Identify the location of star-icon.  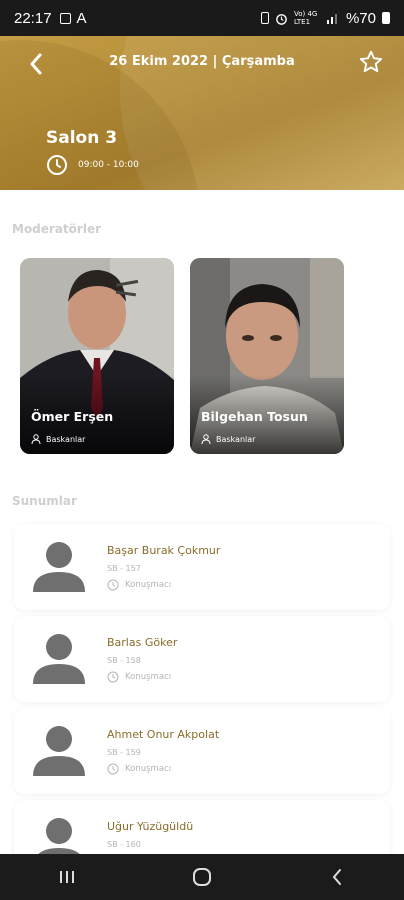
(371, 61).